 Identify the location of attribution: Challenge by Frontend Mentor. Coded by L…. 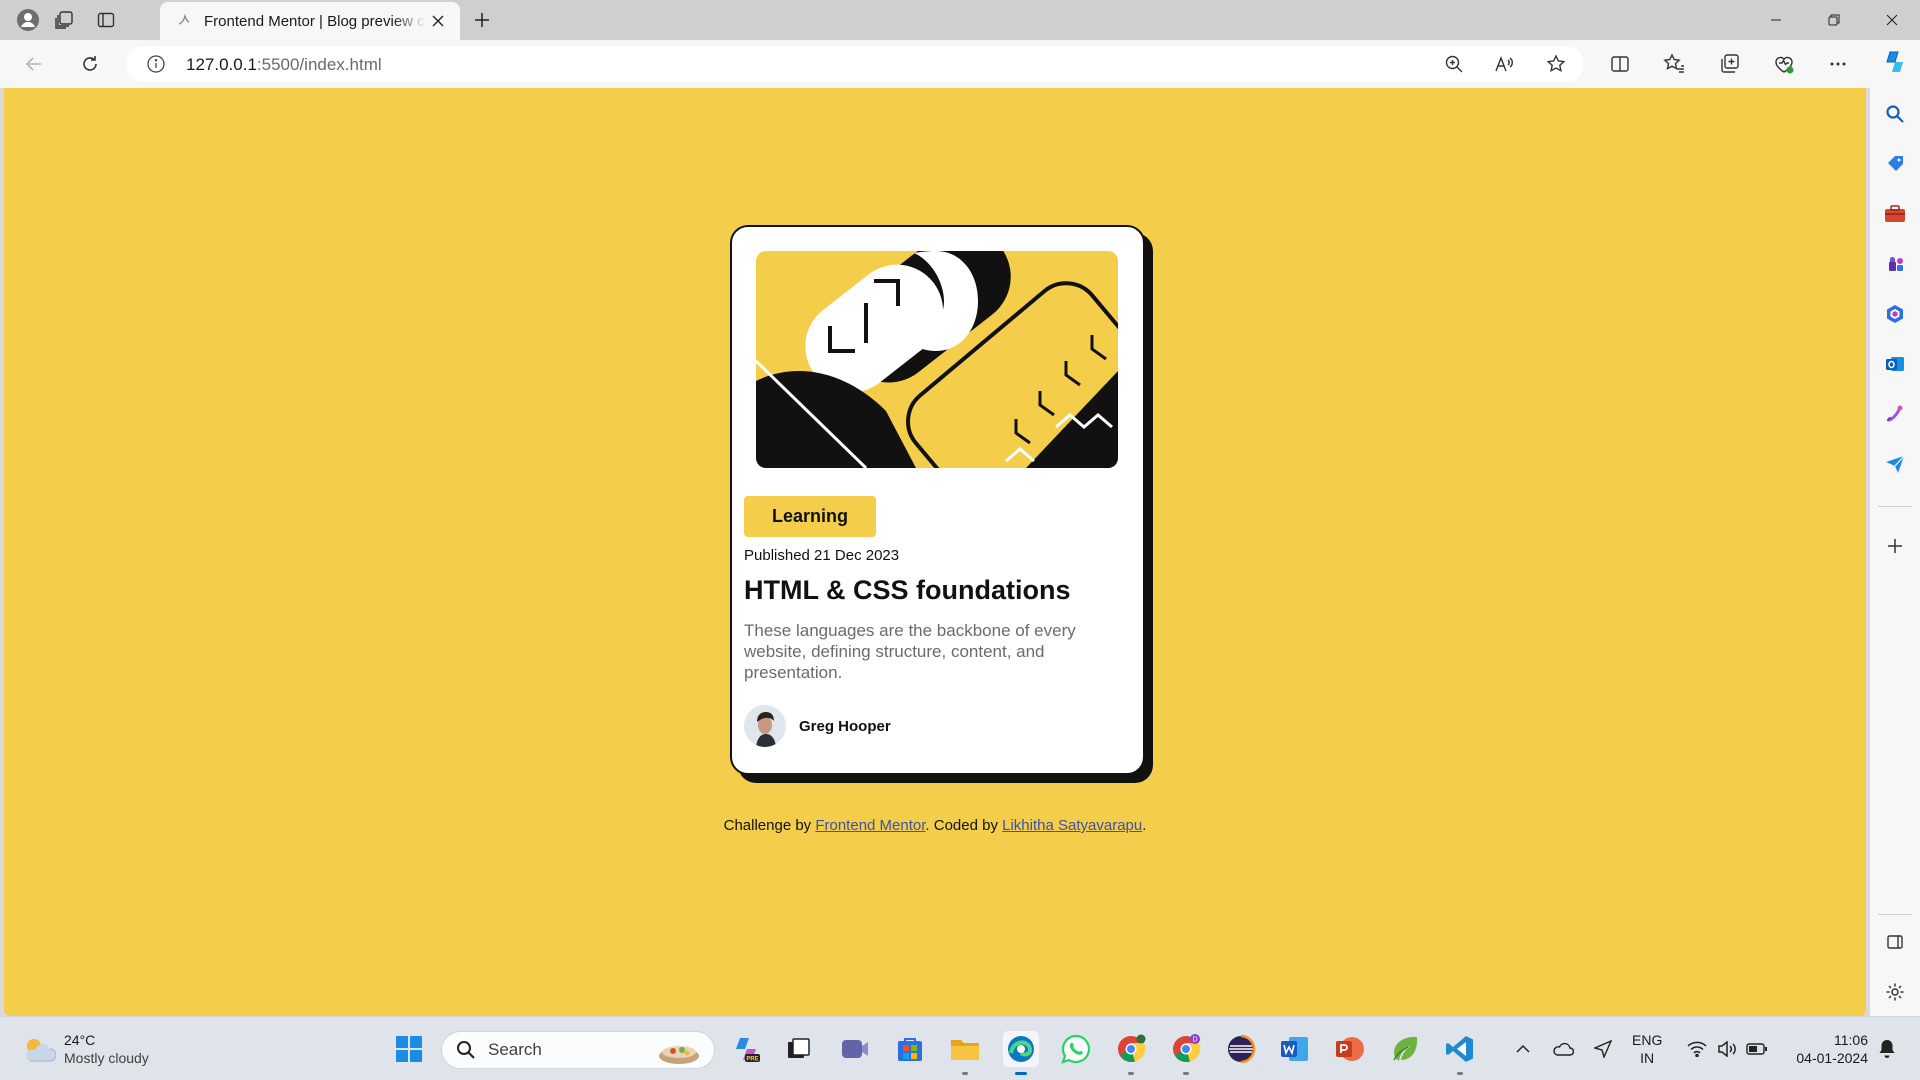
(935, 825).